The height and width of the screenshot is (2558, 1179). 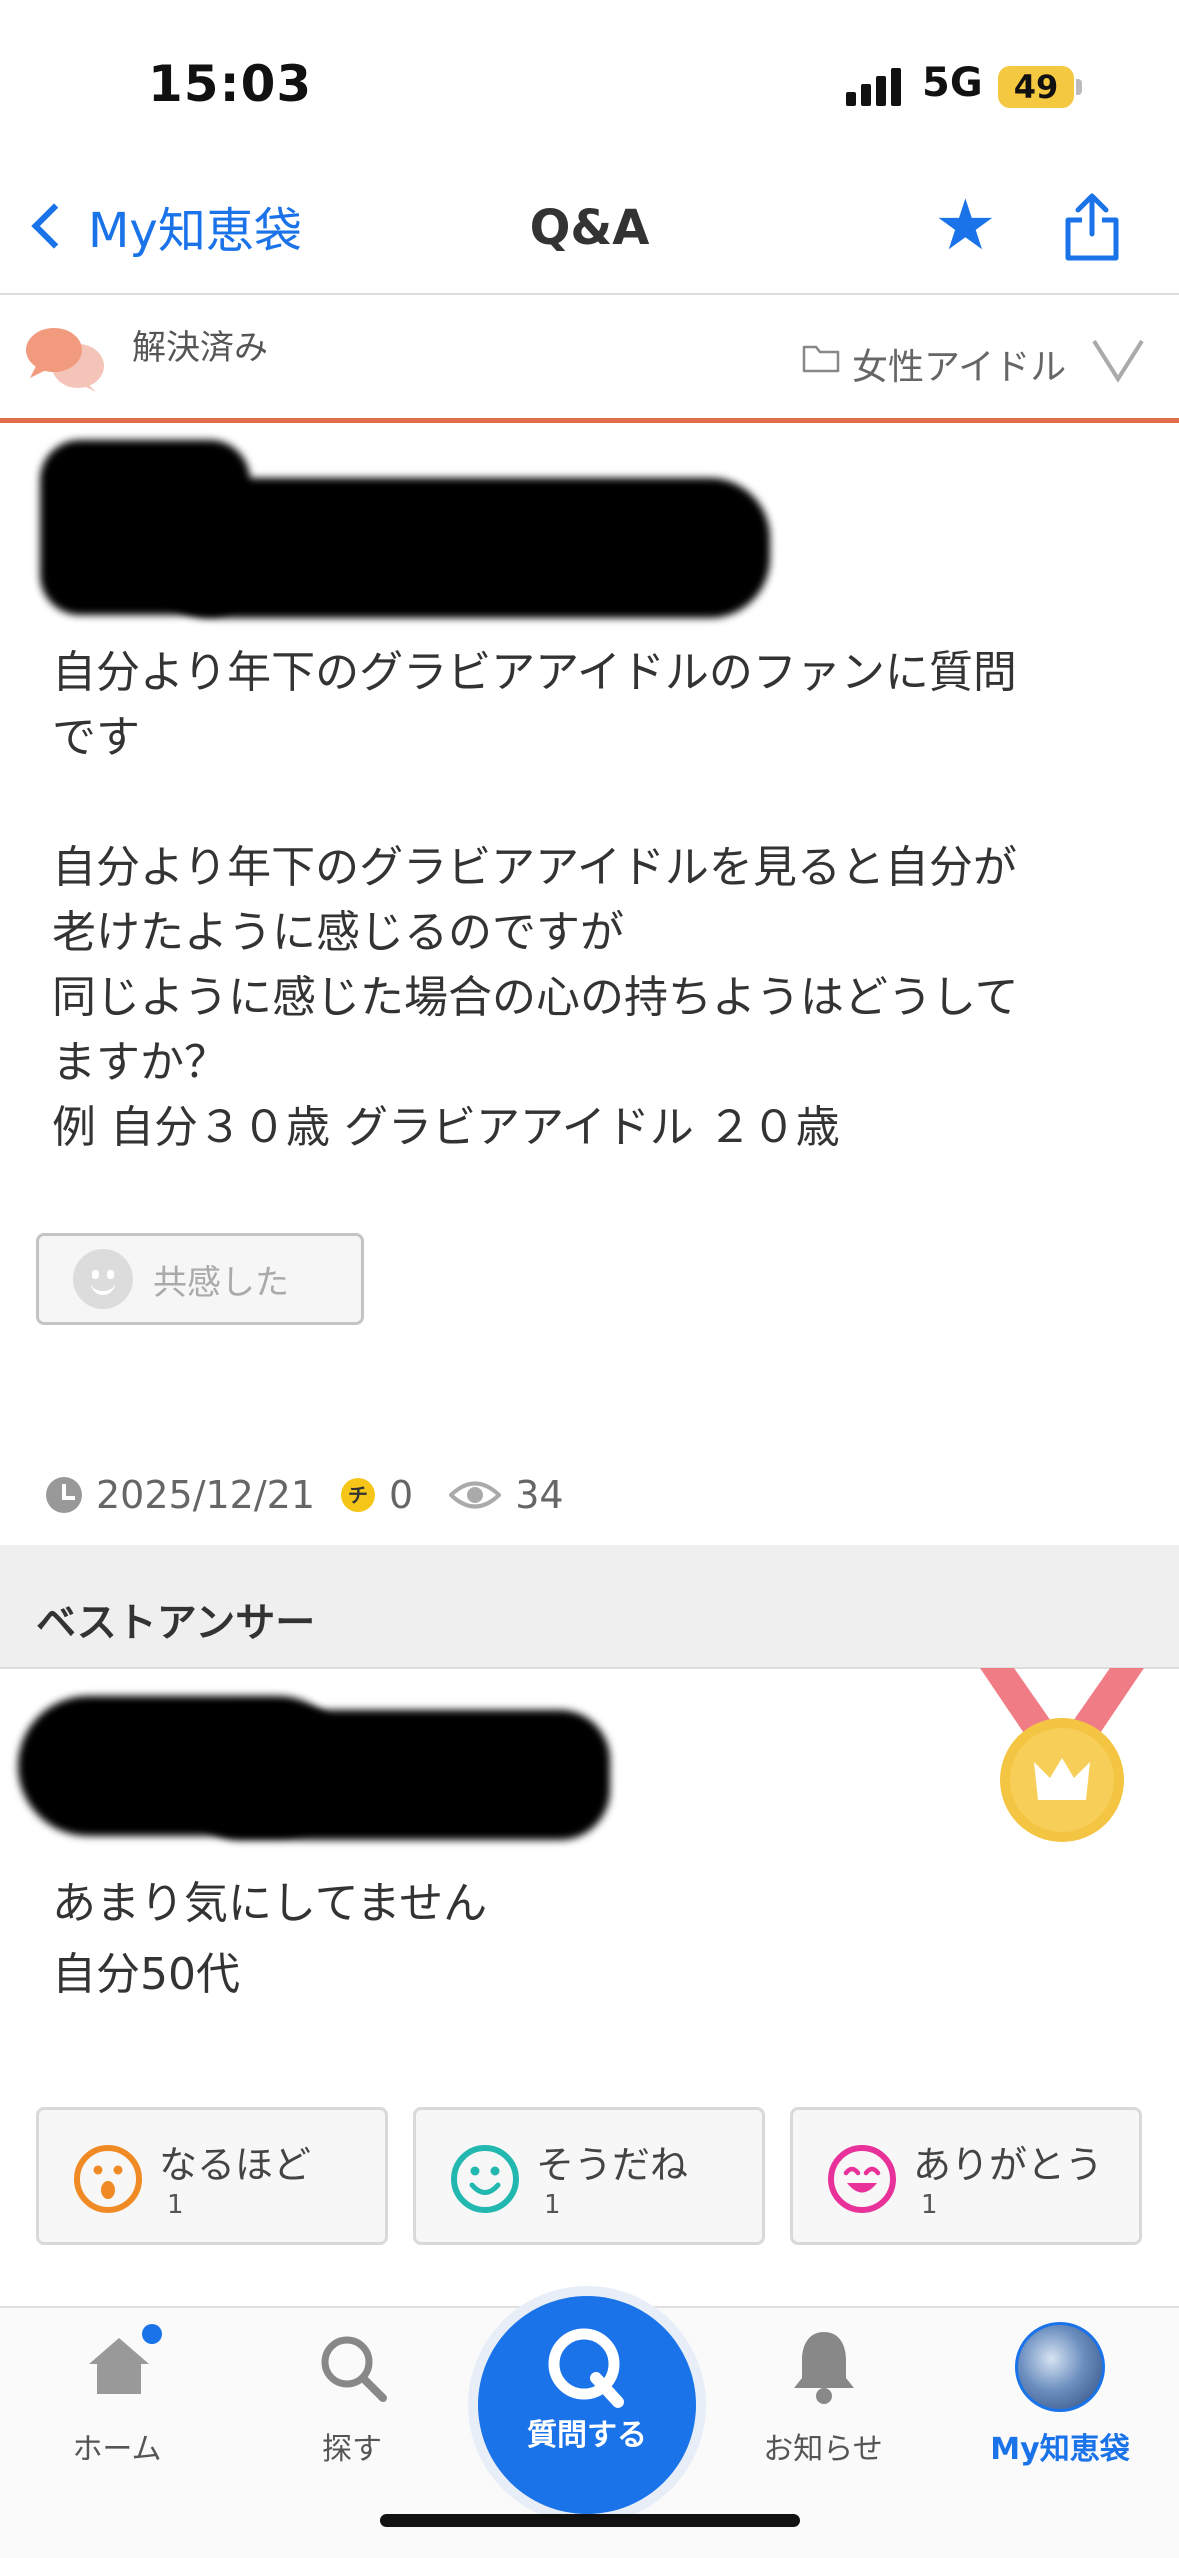 I want to click on happy-face-icon, so click(x=862, y=2179).